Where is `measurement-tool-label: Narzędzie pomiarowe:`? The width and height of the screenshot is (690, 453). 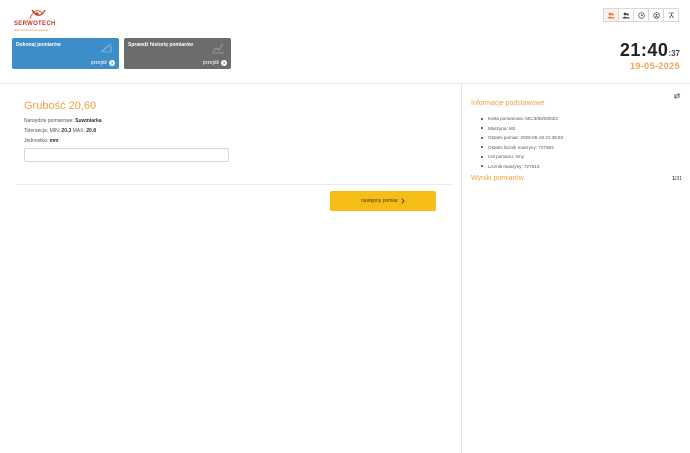
measurement-tool-label: Narzędzie pomiarowe: is located at coordinates (49, 121).